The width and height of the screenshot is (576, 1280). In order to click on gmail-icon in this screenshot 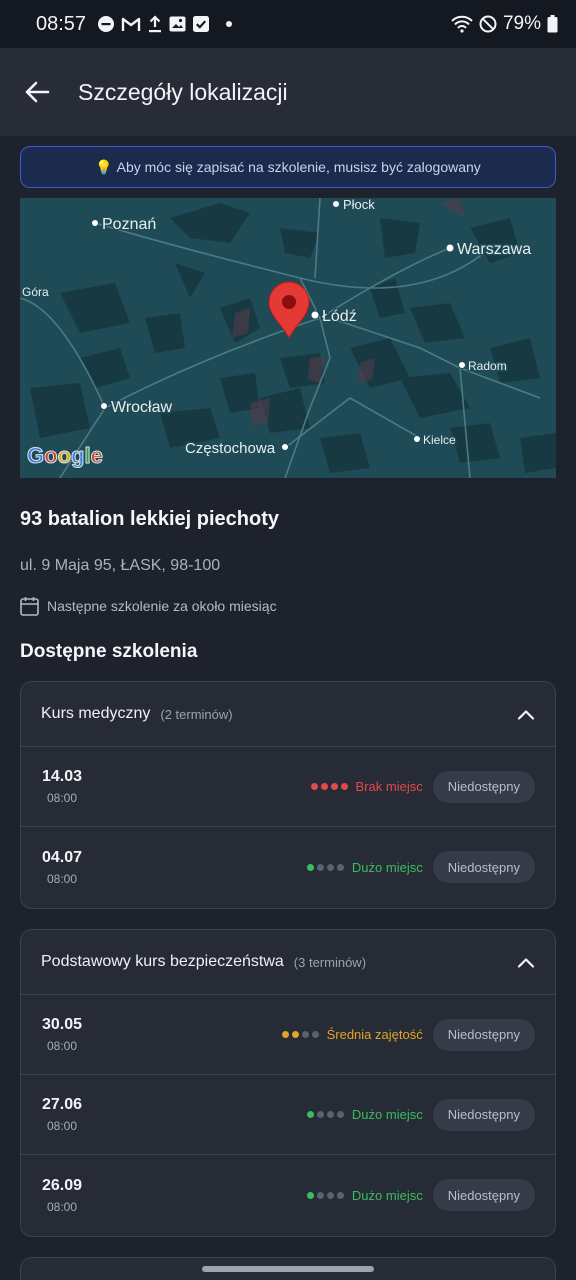, I will do `click(131, 24)`.